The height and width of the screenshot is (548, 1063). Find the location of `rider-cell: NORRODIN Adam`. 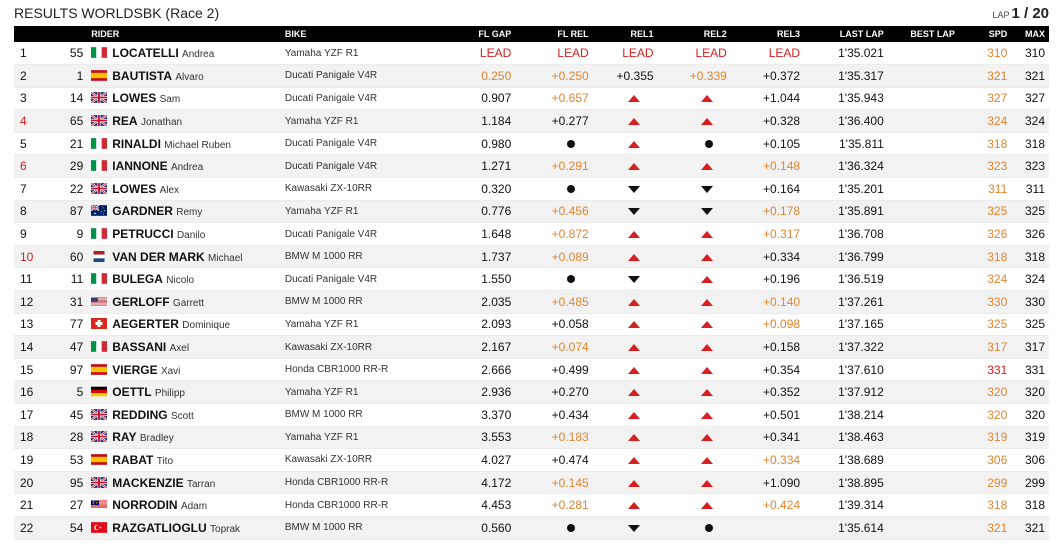

rider-cell: NORRODIN Adam is located at coordinates (184, 505).